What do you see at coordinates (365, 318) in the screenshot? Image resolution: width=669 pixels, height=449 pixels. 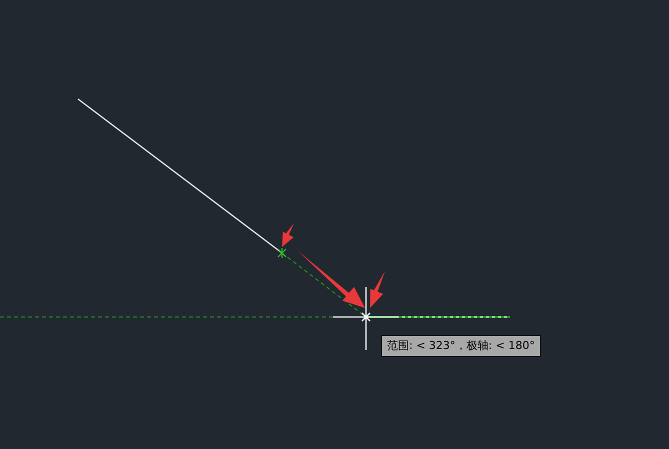 I see `crosshair-cursor` at bounding box center [365, 318].